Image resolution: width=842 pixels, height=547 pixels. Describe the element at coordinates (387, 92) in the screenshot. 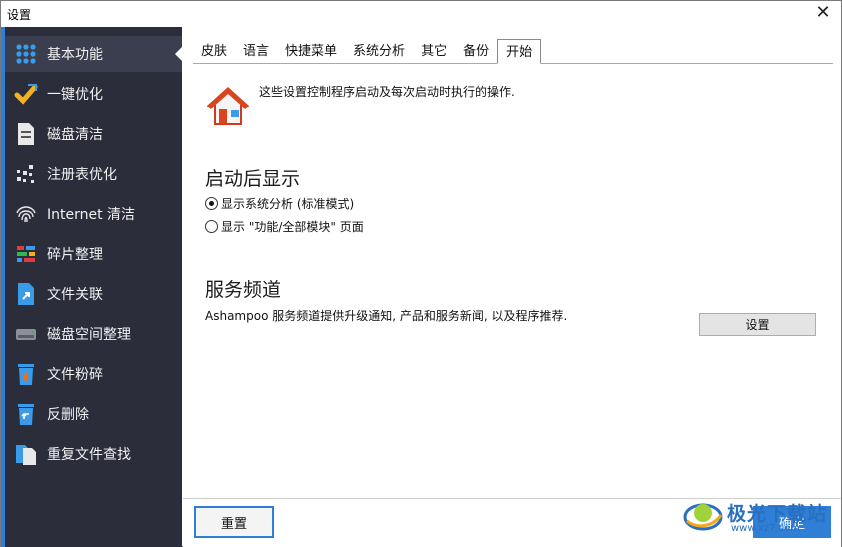

I see `intro-text: 这些设置控制程序启动及每次启动时执行的操作.` at that location.